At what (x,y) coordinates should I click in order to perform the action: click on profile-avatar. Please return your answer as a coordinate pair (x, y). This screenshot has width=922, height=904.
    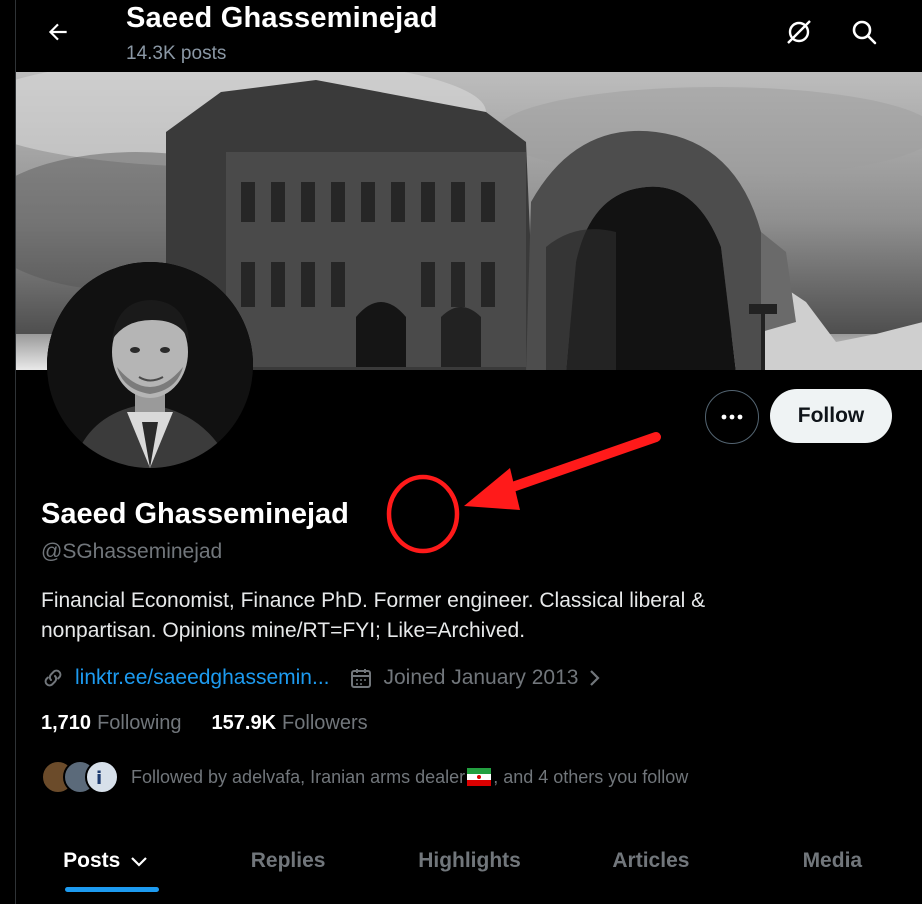
    Looking at the image, I should click on (150, 365).